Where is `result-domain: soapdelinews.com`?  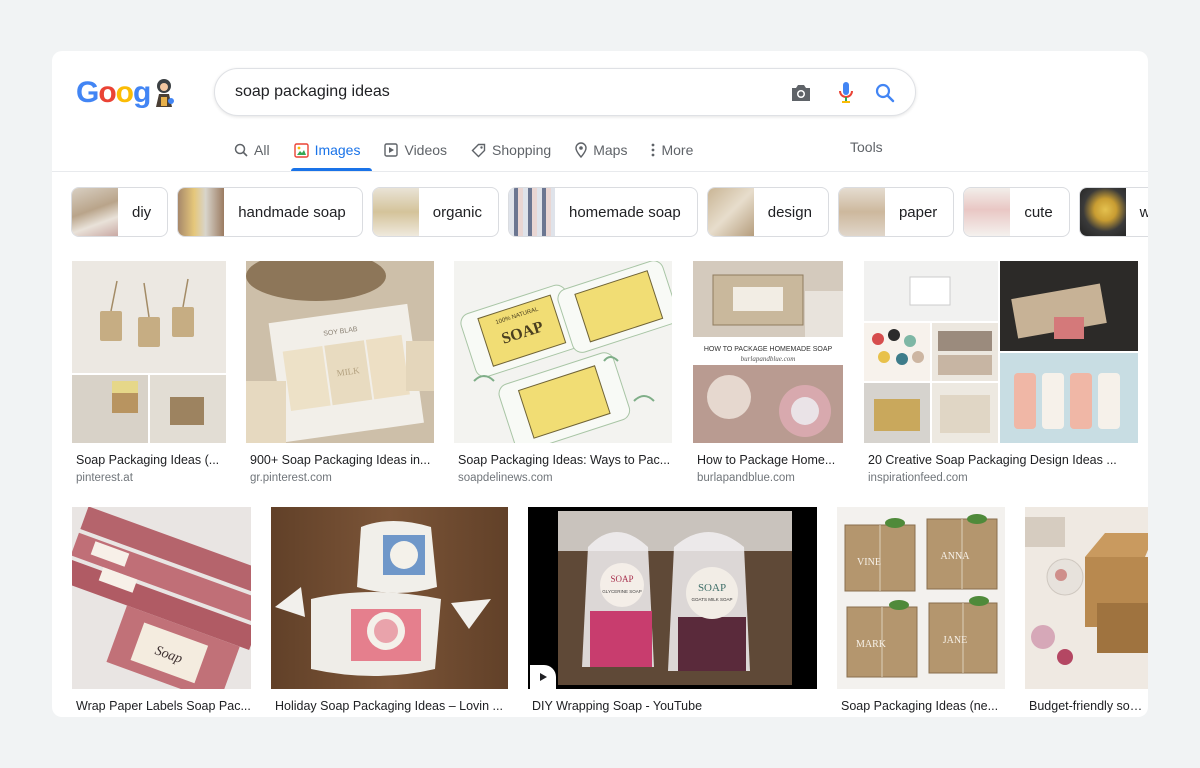
result-domain: soapdelinews.com is located at coordinates (505, 478).